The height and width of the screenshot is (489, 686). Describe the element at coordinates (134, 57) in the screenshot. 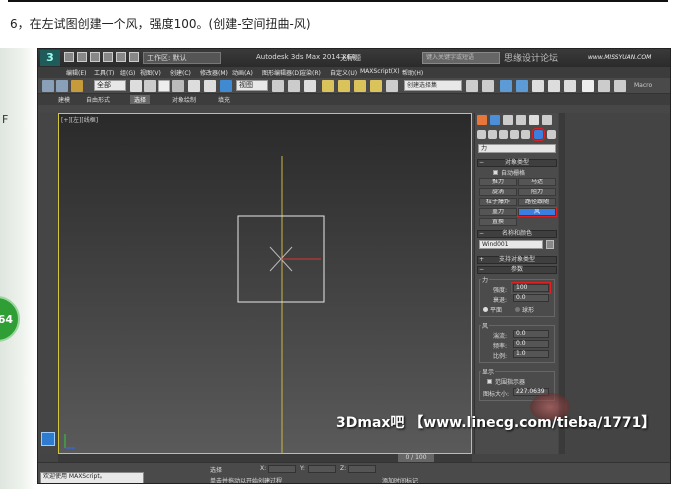

I see `project-folder-icon` at that location.